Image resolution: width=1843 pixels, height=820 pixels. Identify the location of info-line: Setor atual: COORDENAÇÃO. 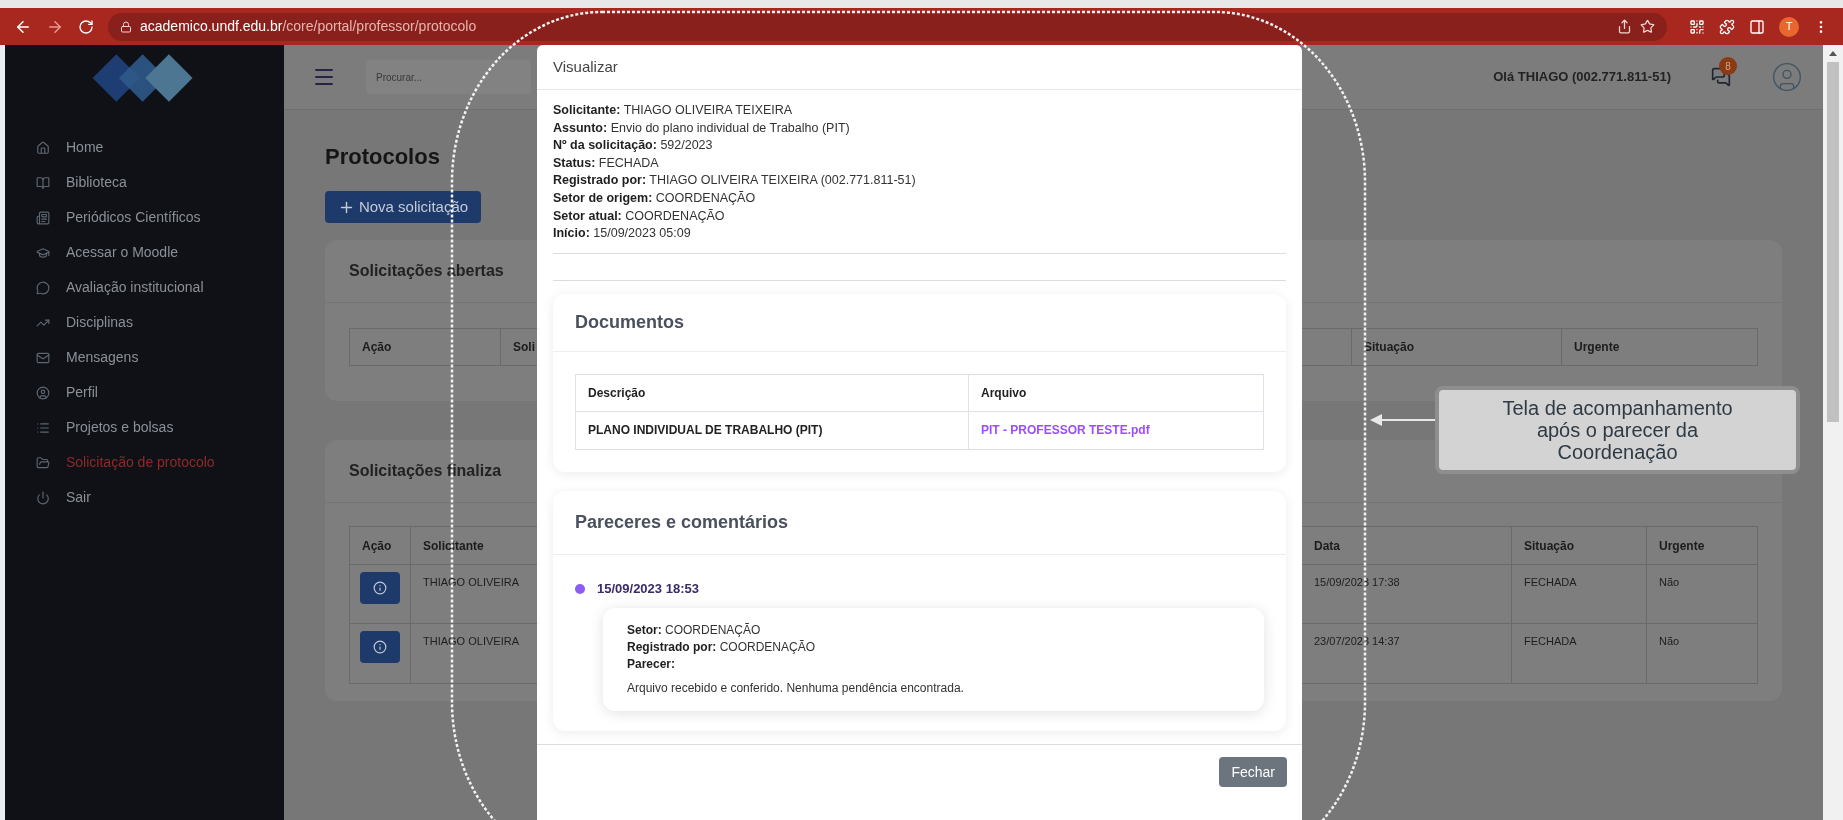
(639, 216).